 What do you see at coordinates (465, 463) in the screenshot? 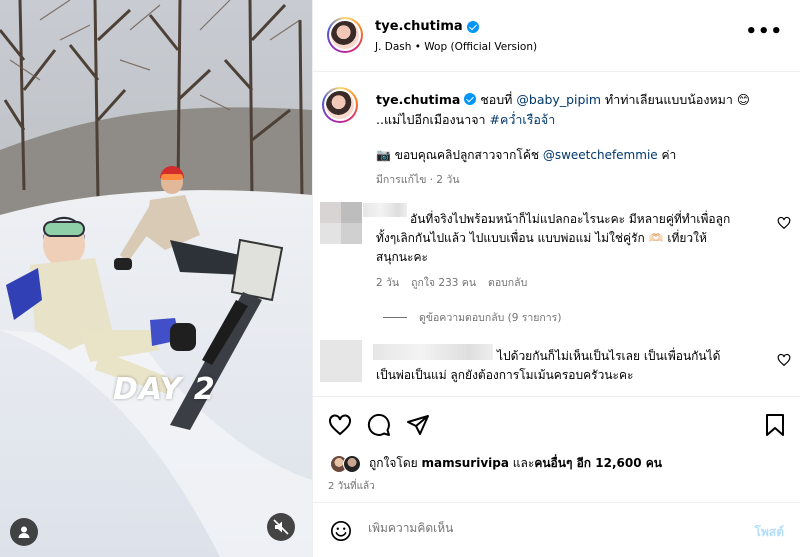
I see `likes-username: mamsurivipa` at bounding box center [465, 463].